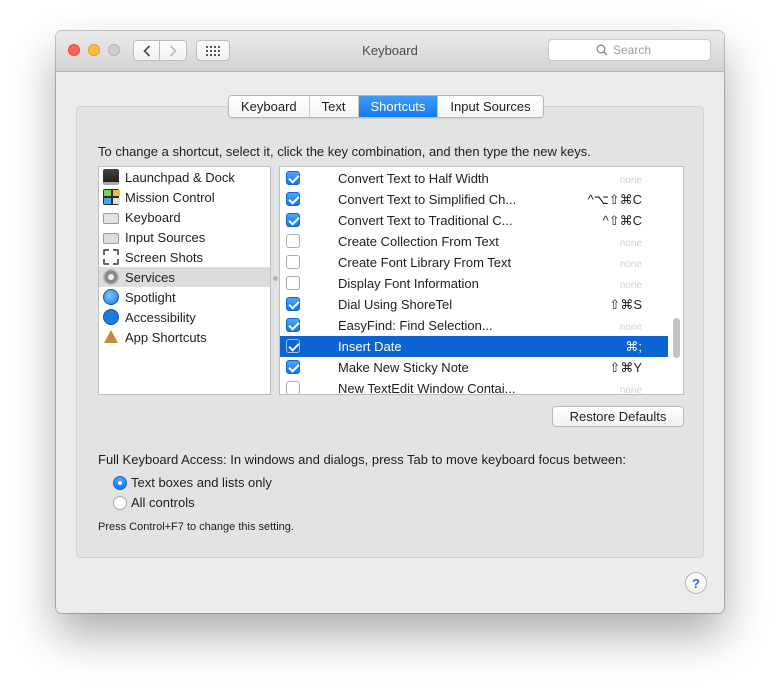 The height and width of the screenshot is (693, 780). What do you see at coordinates (170, 197) in the screenshot?
I see `category-label: Mission Control` at bounding box center [170, 197].